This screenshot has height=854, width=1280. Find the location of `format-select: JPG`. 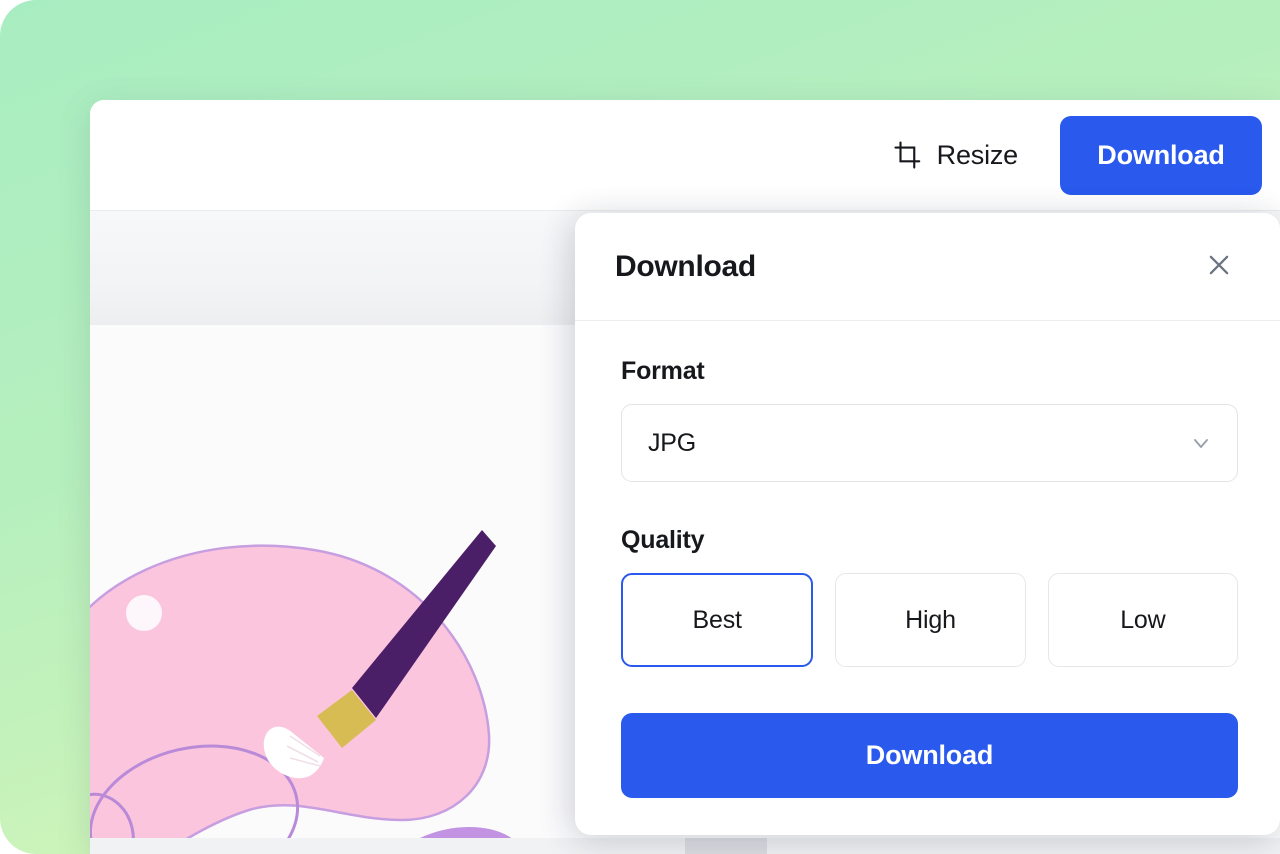

format-select: JPG is located at coordinates (929, 443).